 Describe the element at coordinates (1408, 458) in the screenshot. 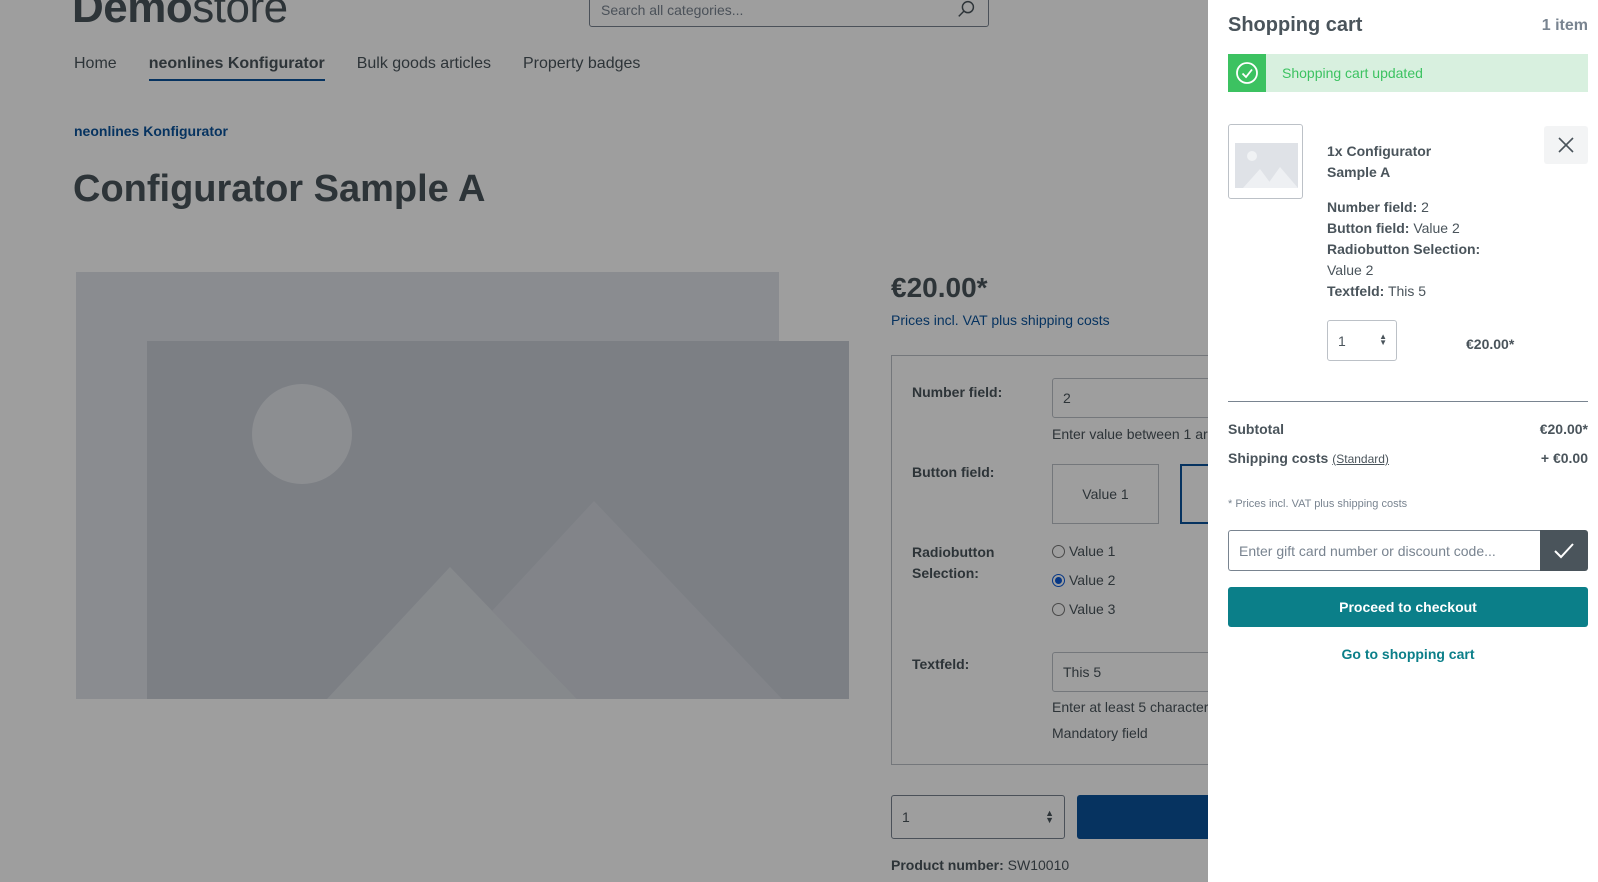

I see `shipping-row: Shipping costs (Standard) + €0.00` at that location.